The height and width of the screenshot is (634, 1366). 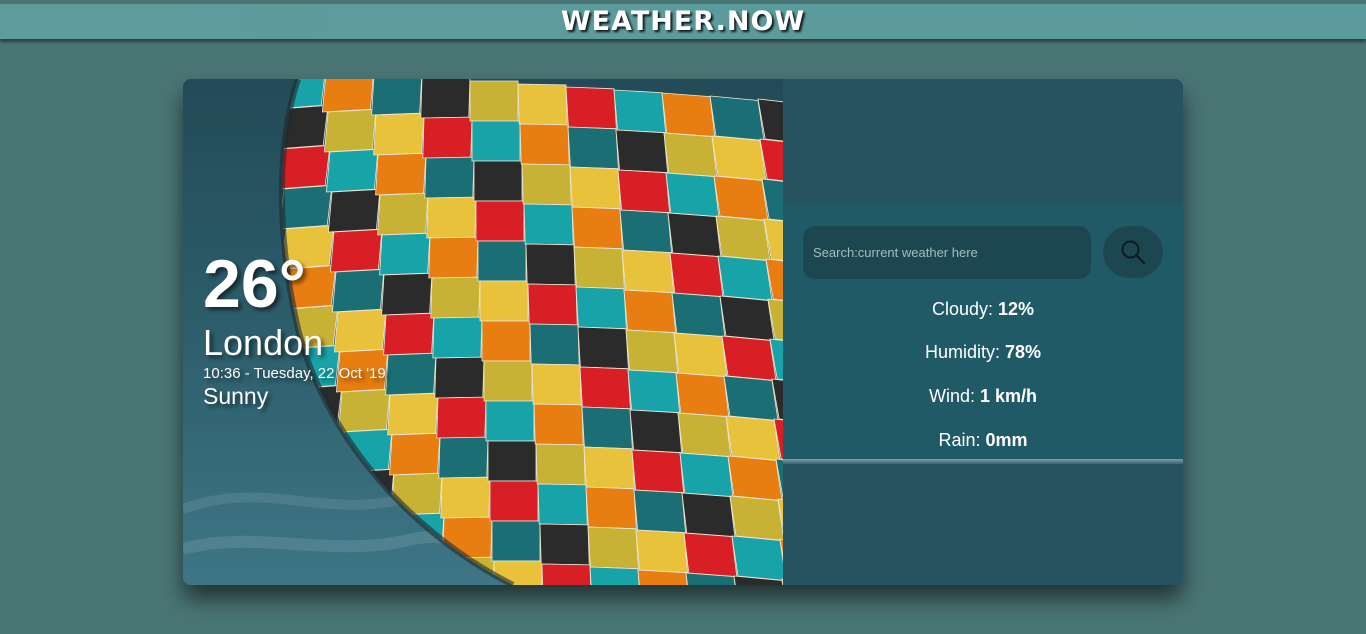 I want to click on cloudy-value: 12%, so click(x=1016, y=309).